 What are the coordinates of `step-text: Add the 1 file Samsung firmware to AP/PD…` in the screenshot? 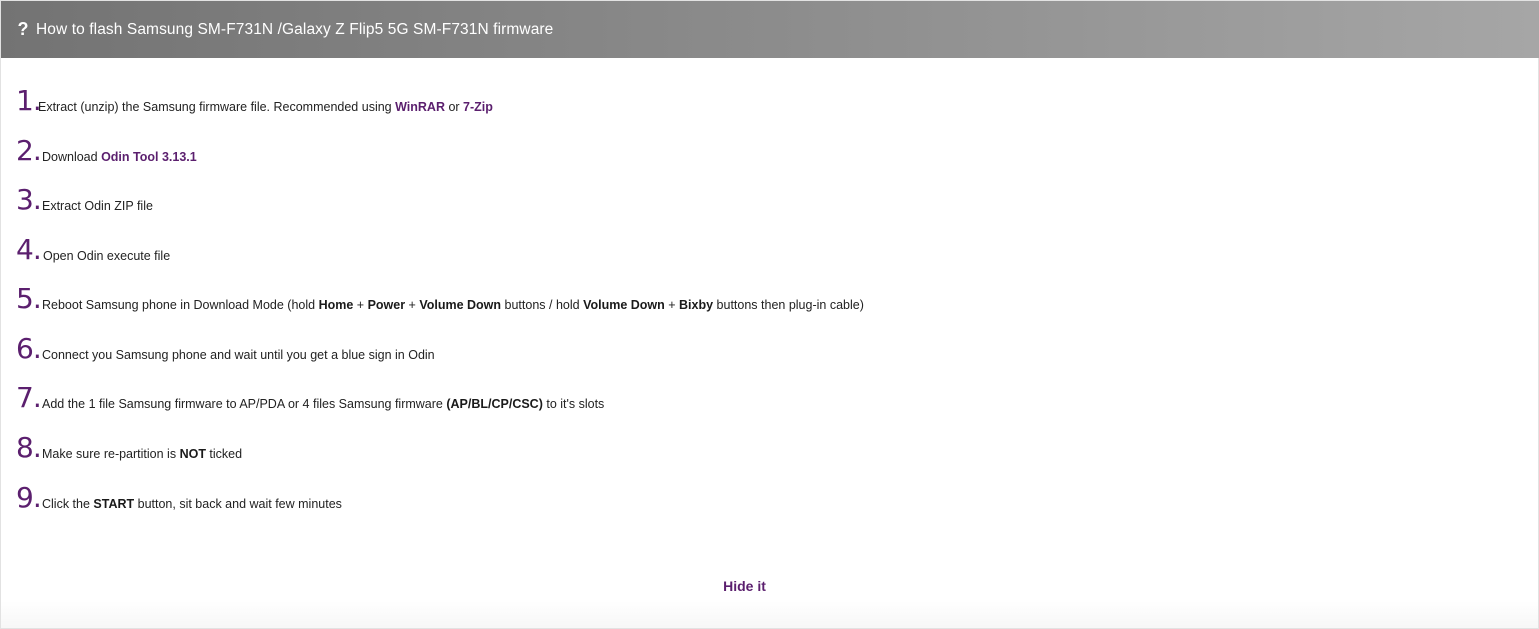 It's located at (323, 404).